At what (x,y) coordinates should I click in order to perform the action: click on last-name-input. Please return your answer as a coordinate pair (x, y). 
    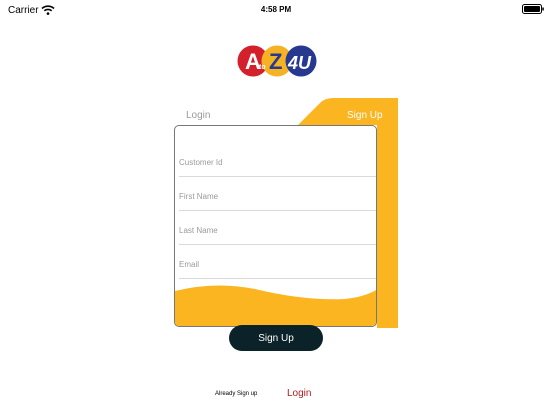
    Looking at the image, I should click on (274, 230).